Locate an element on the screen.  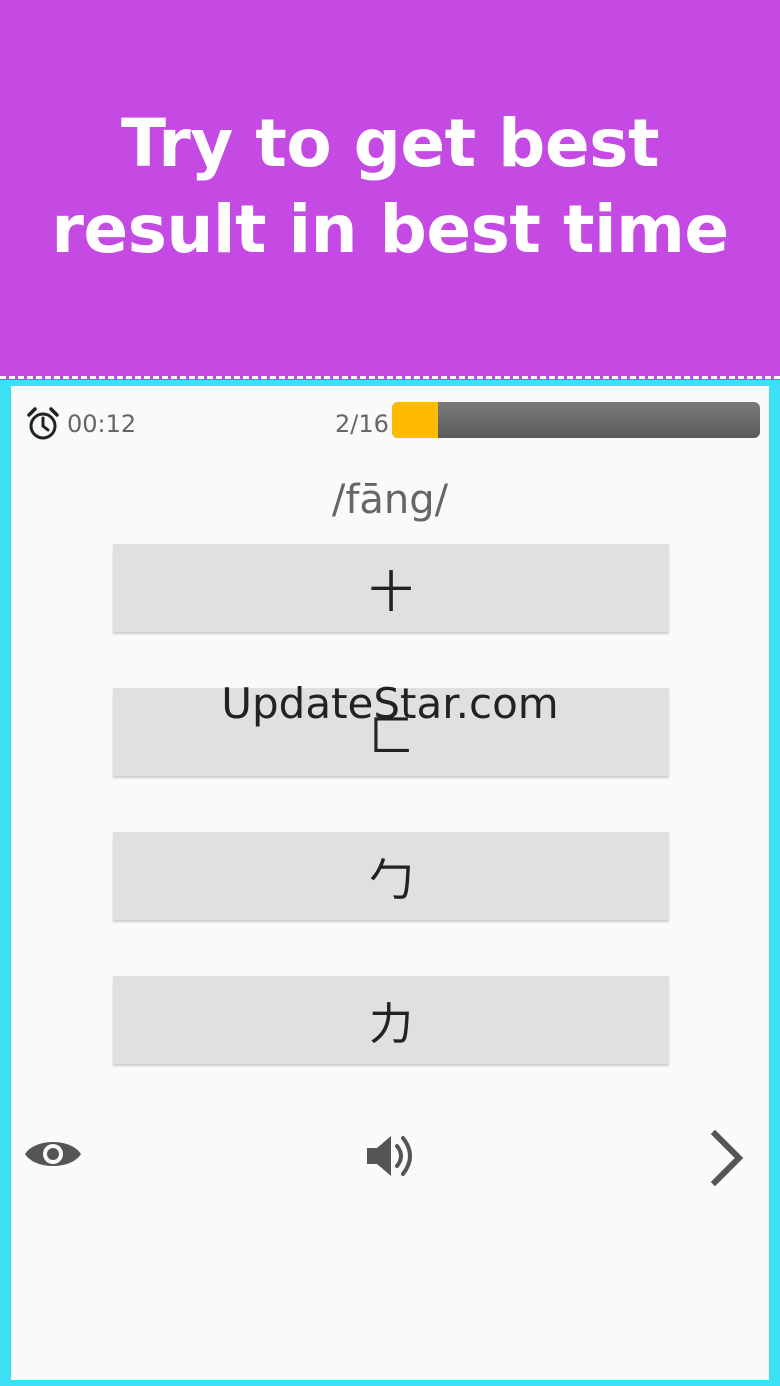
progress-bar is located at coordinates (576, 420).